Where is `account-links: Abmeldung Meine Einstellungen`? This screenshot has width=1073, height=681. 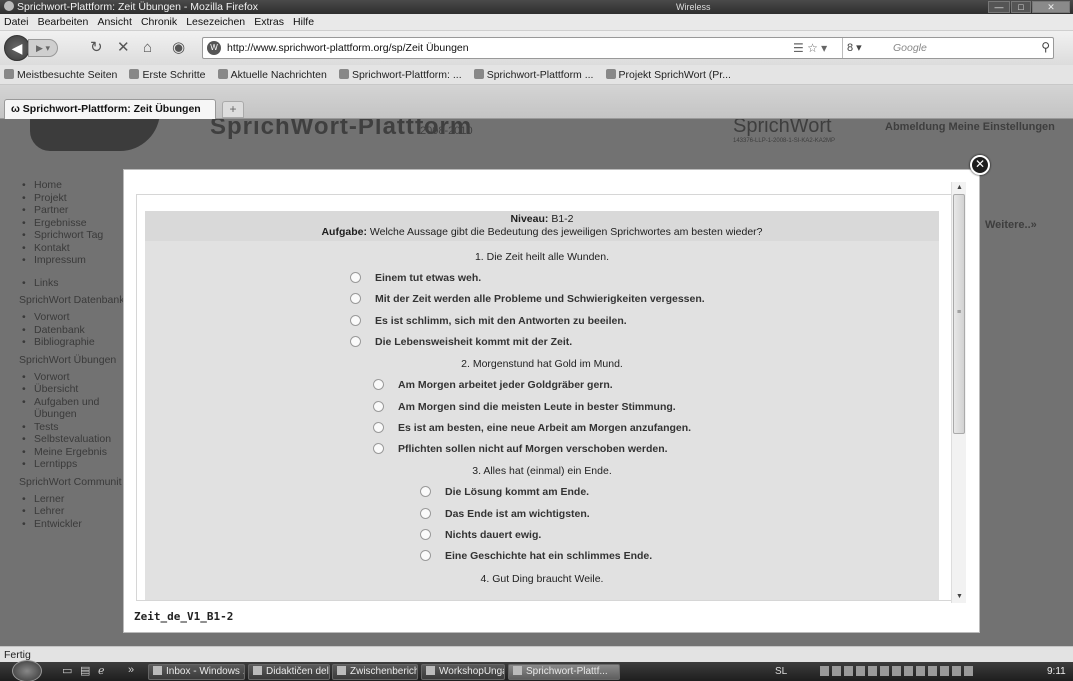 account-links: Abmeldung Meine Einstellungen is located at coordinates (970, 127).